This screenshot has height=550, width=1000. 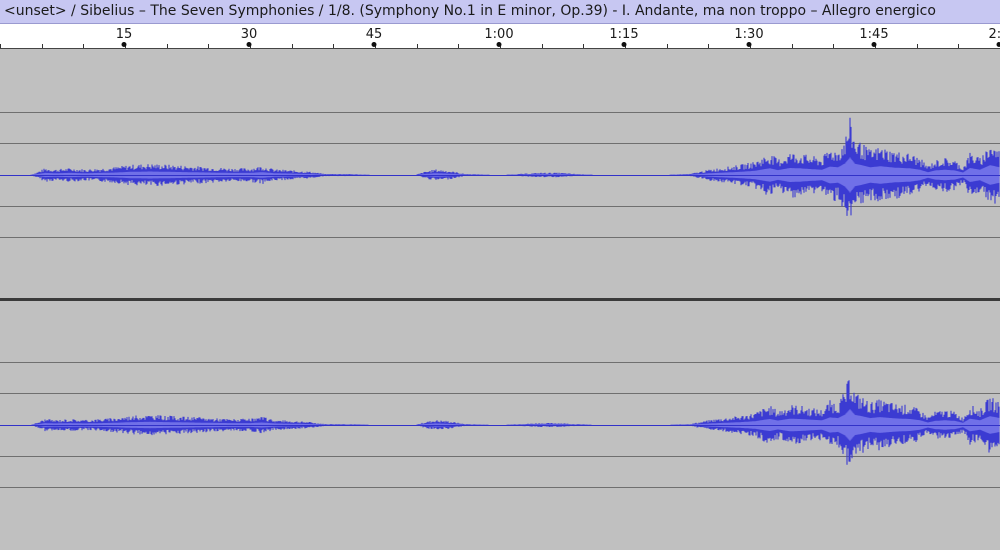 What do you see at coordinates (749, 34) in the screenshot?
I see `ruler-label: 1:30` at bounding box center [749, 34].